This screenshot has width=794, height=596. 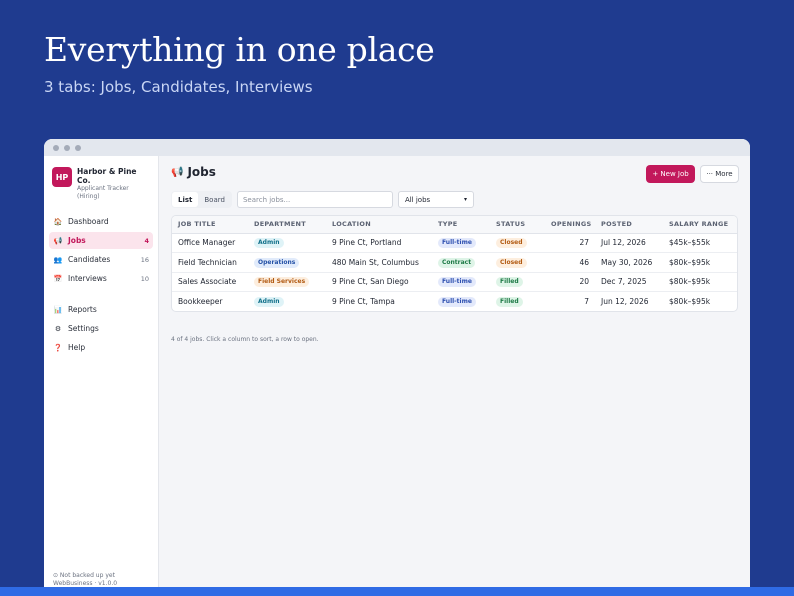 I want to click on column-header-posted: POSTED, so click(x=629, y=225).